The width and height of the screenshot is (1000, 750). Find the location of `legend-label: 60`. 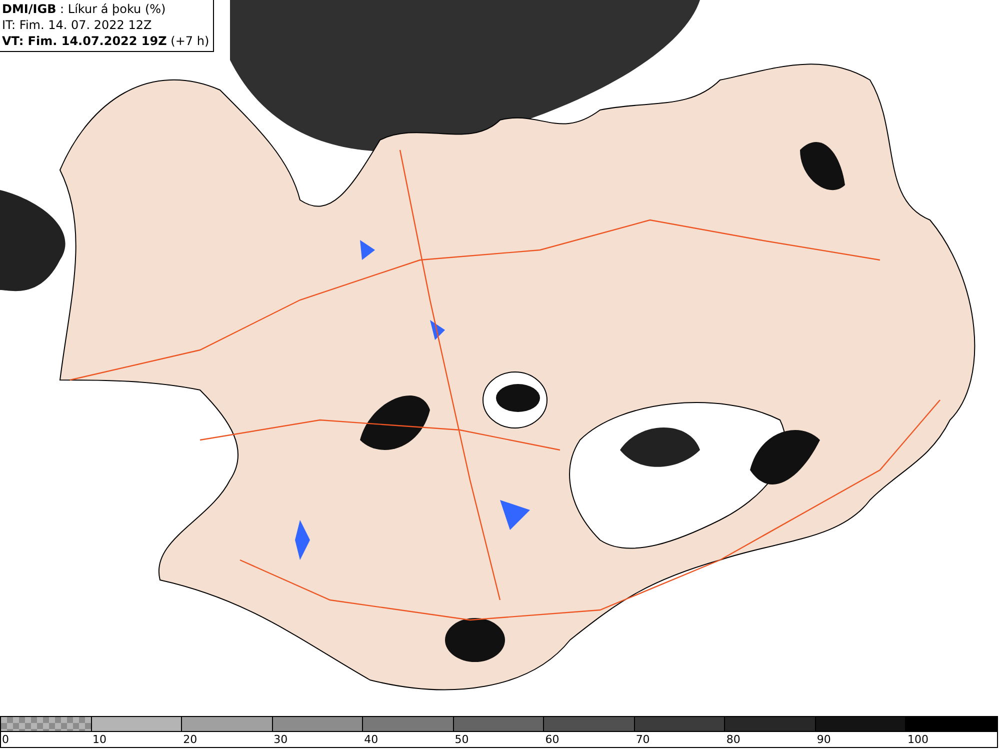

legend-label: 60 is located at coordinates (552, 739).